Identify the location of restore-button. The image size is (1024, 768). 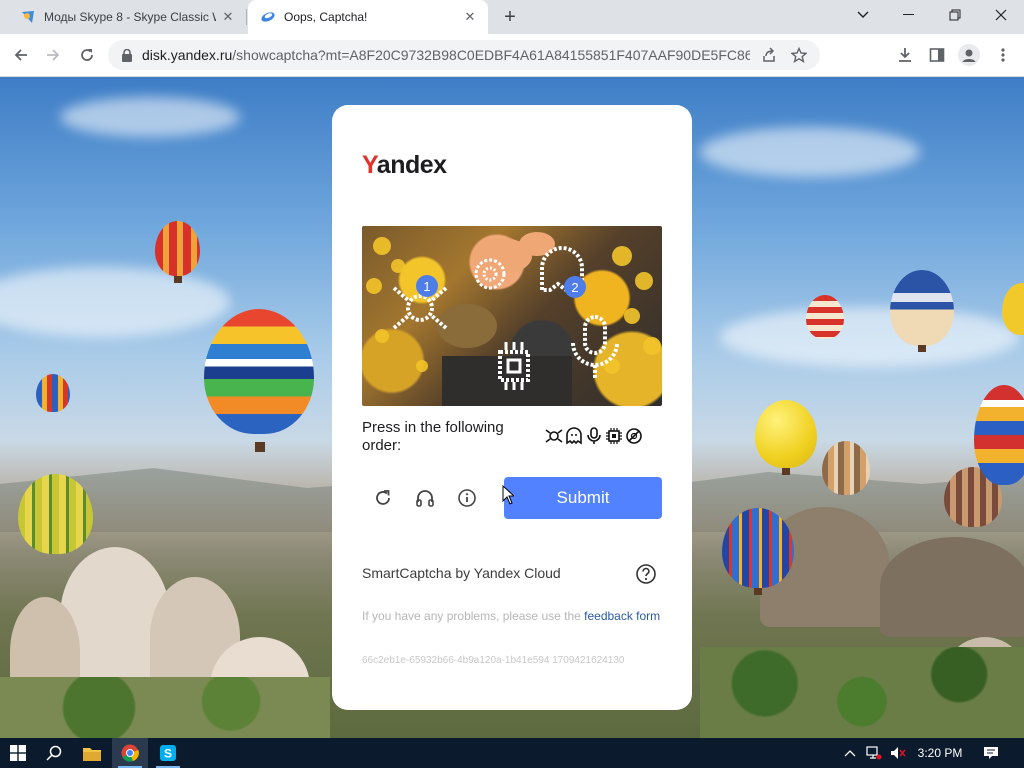
(955, 15).